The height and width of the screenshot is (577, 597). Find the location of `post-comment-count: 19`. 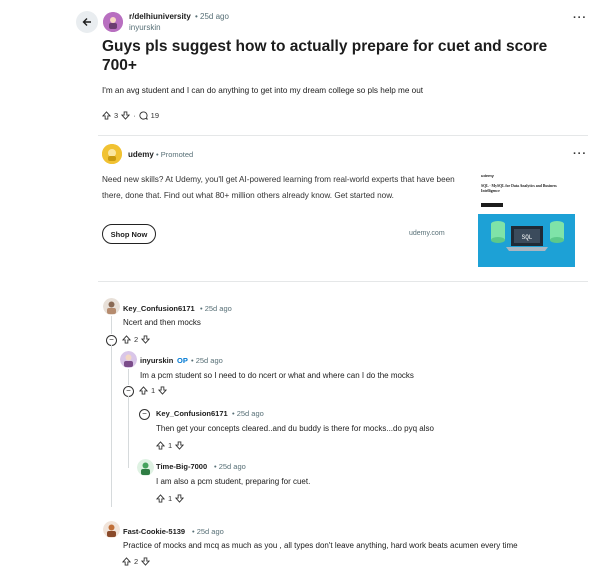

post-comment-count: 19 is located at coordinates (155, 115).